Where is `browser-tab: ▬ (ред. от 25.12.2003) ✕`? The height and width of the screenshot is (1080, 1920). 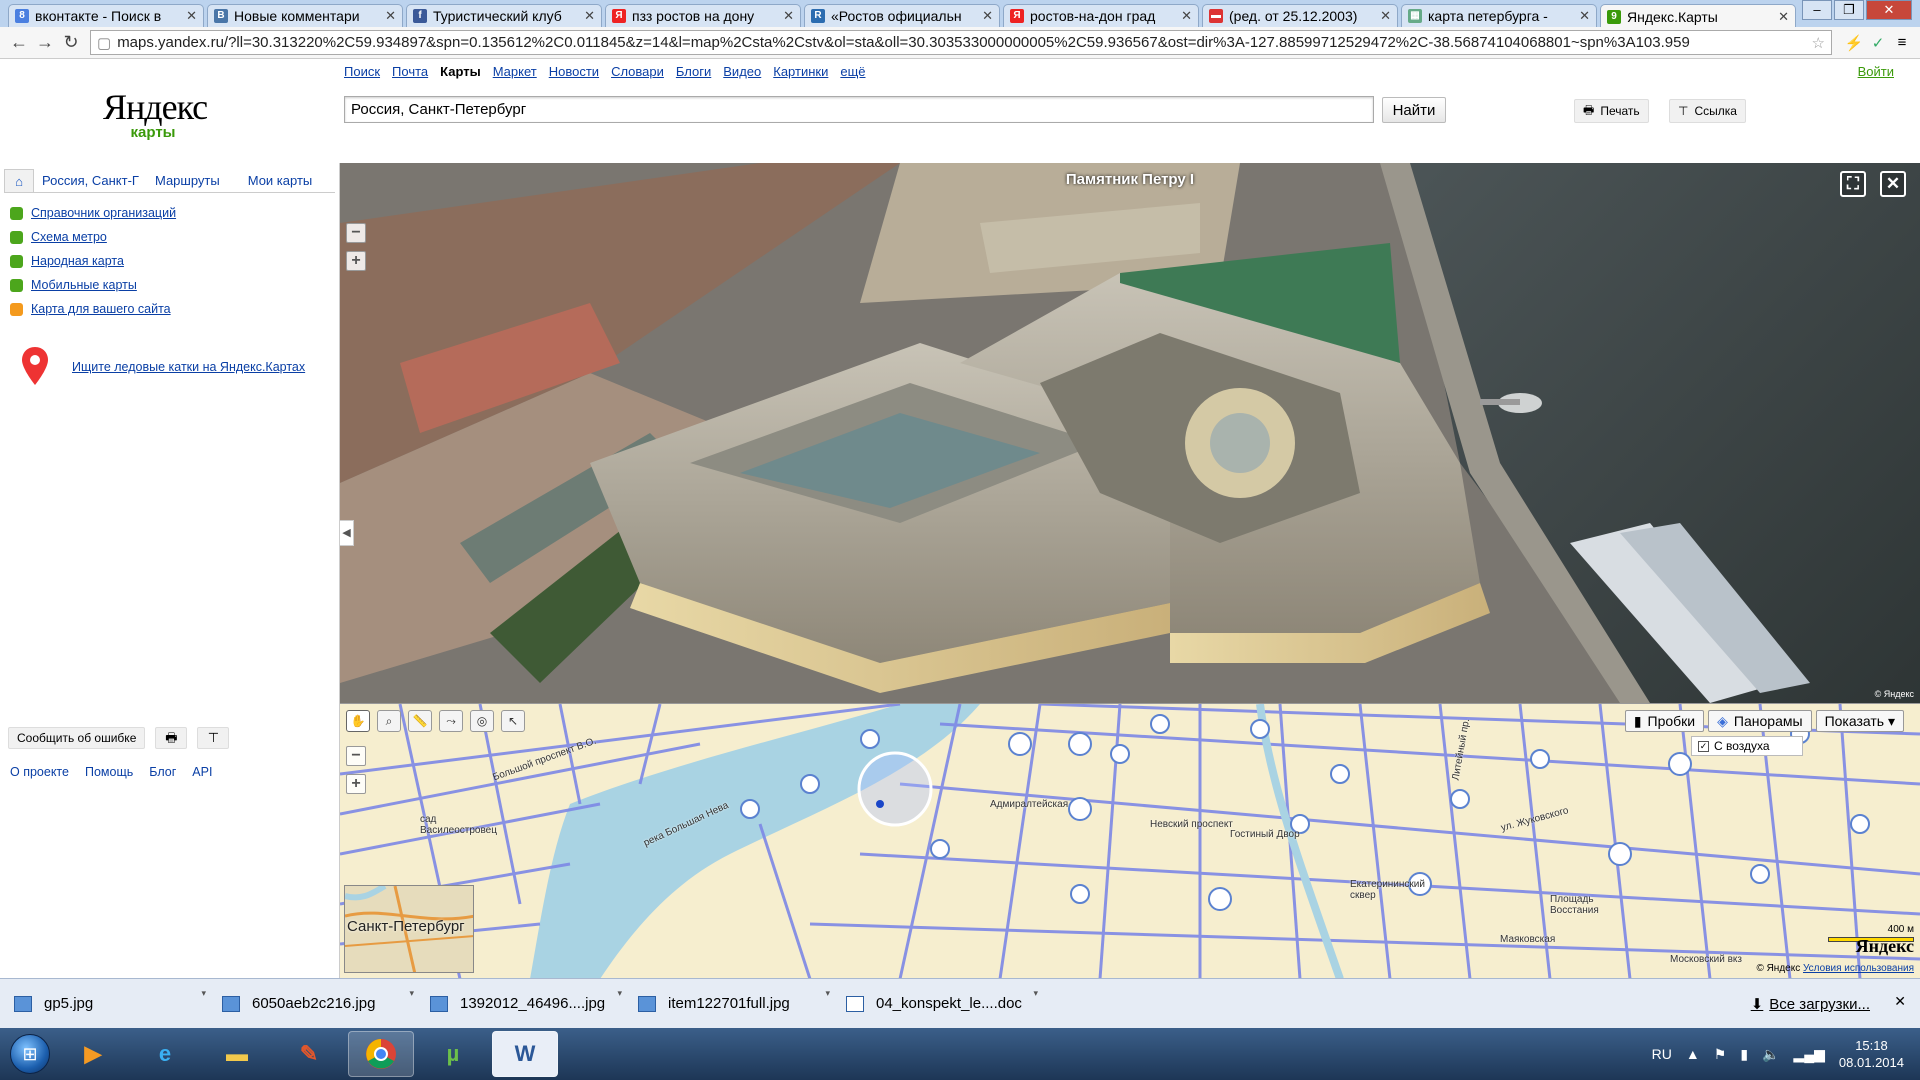 browser-tab: ▬ (ред. от 25.12.2003) ✕ is located at coordinates (1300, 15).